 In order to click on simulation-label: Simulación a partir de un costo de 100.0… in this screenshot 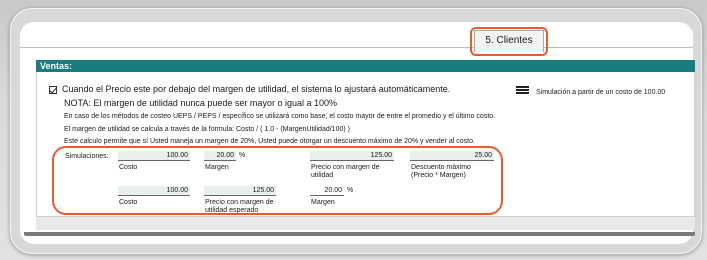, I will do `click(601, 92)`.